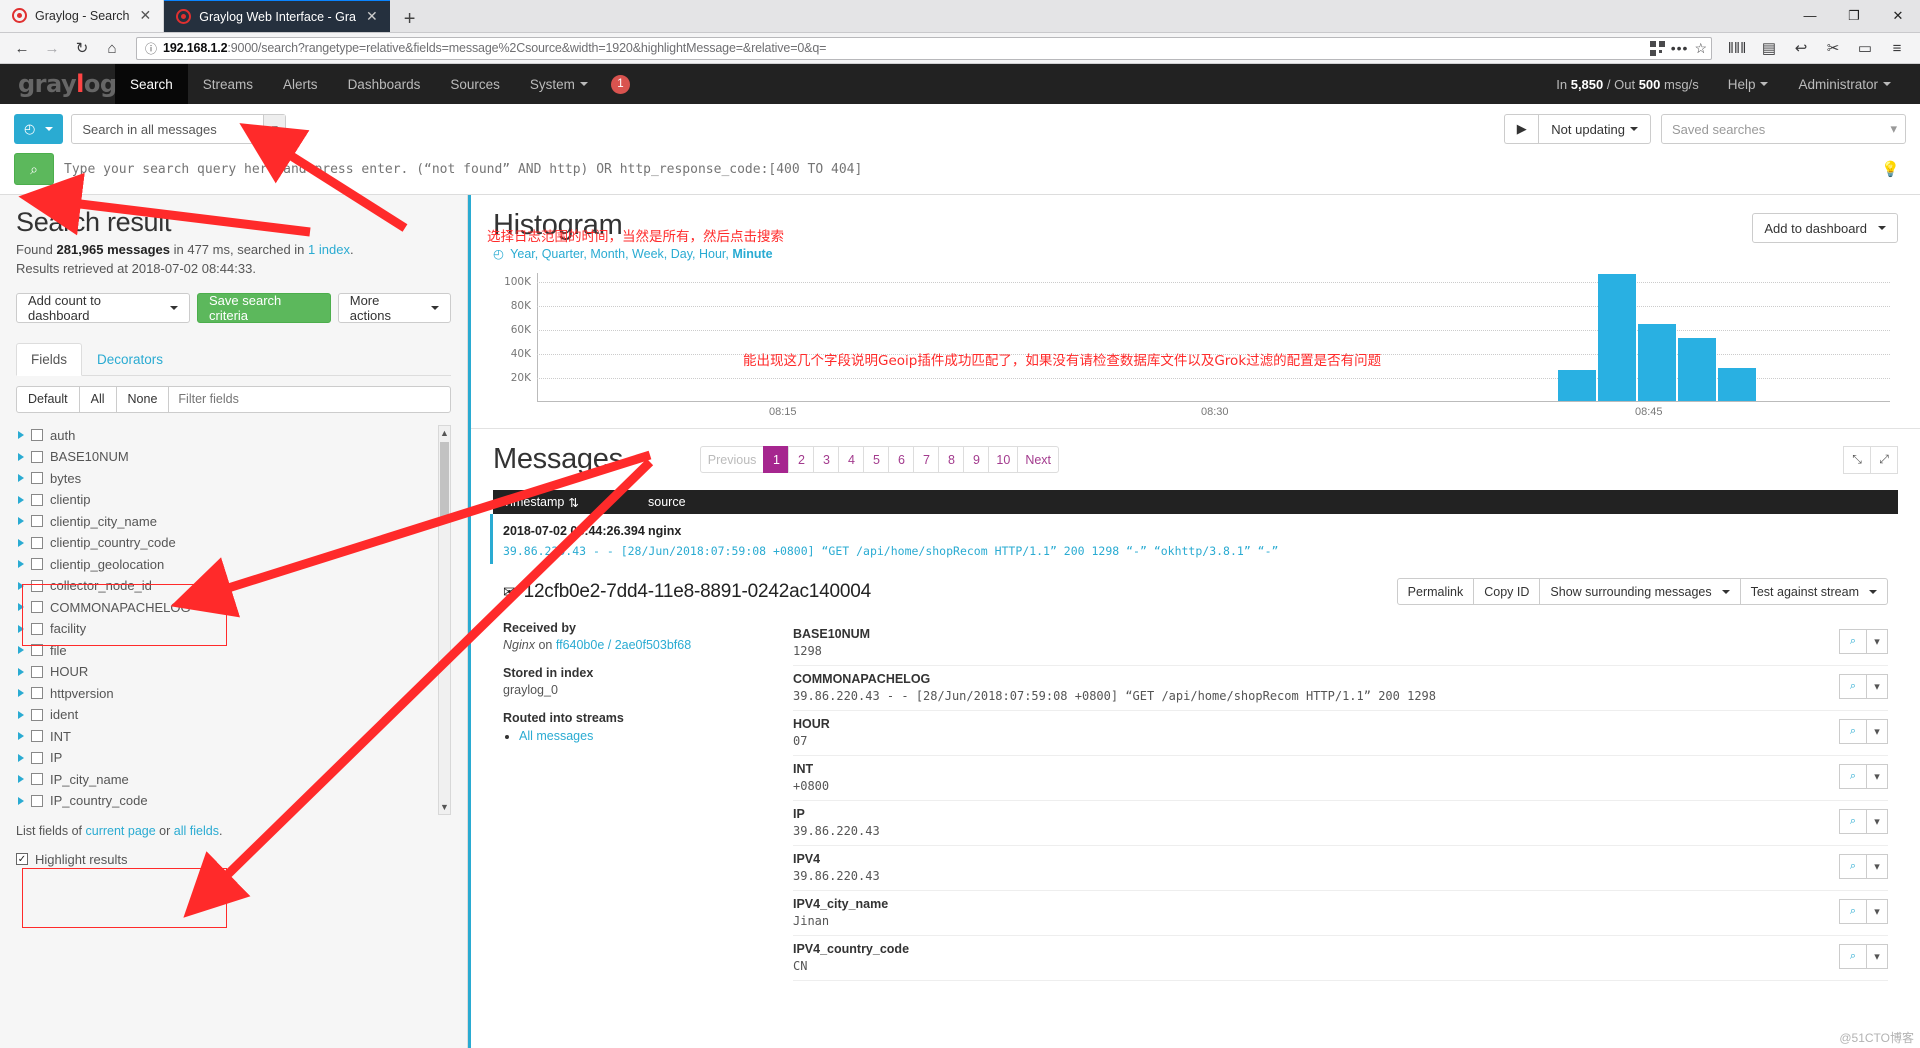 The height and width of the screenshot is (1048, 1920). What do you see at coordinates (1844, 84) in the screenshot?
I see `nav-item-user: Administrator` at bounding box center [1844, 84].